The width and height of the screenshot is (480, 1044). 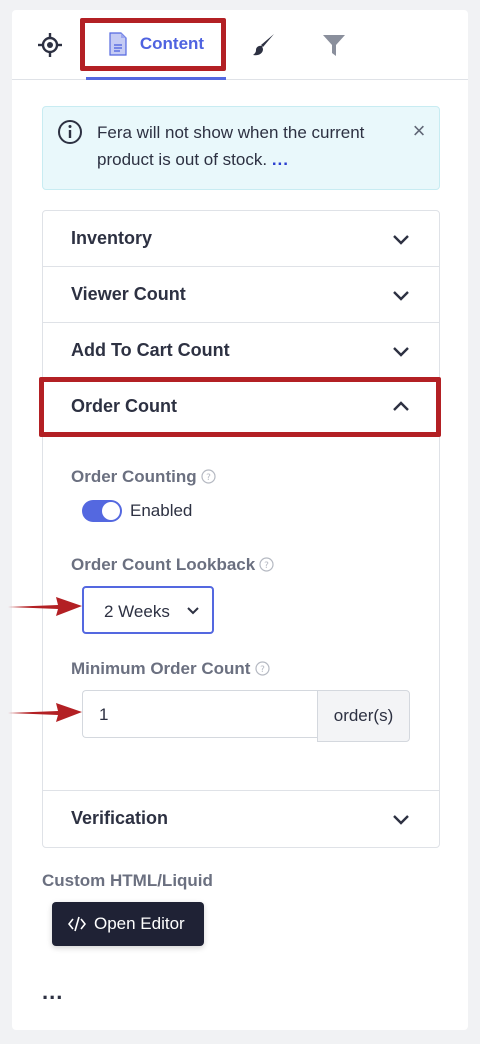 I want to click on filter-icon, so click(x=334, y=45).